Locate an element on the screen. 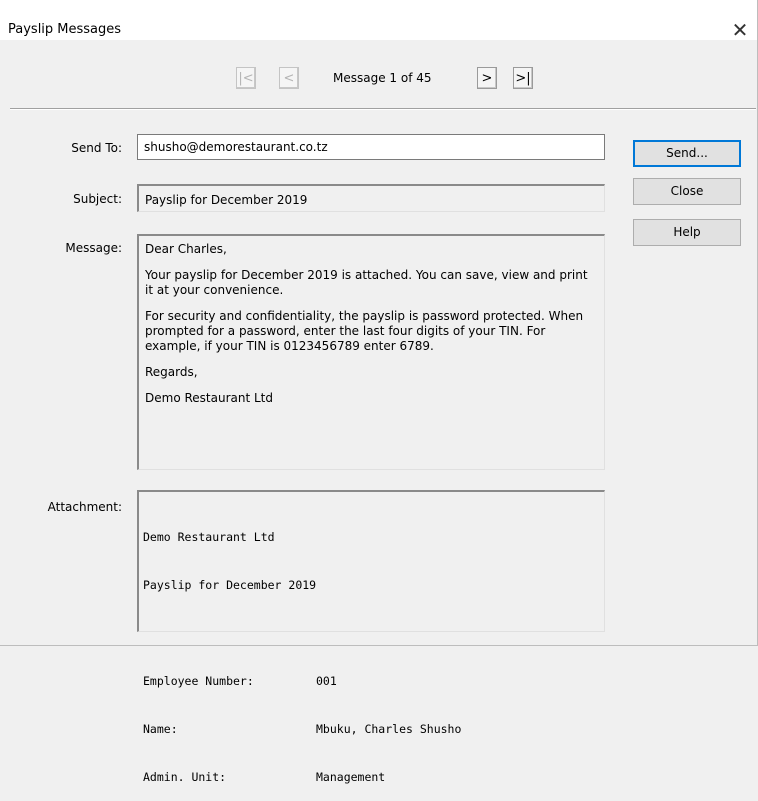 The width and height of the screenshot is (758, 801). attachment-value: 001 is located at coordinates (326, 681).